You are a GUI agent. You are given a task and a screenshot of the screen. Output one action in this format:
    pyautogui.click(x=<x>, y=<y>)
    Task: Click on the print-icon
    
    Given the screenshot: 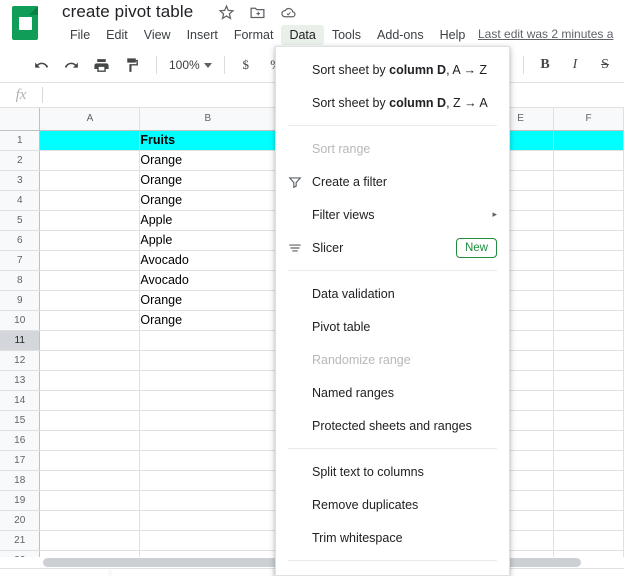 What is the action you would take?
    pyautogui.click(x=101, y=65)
    